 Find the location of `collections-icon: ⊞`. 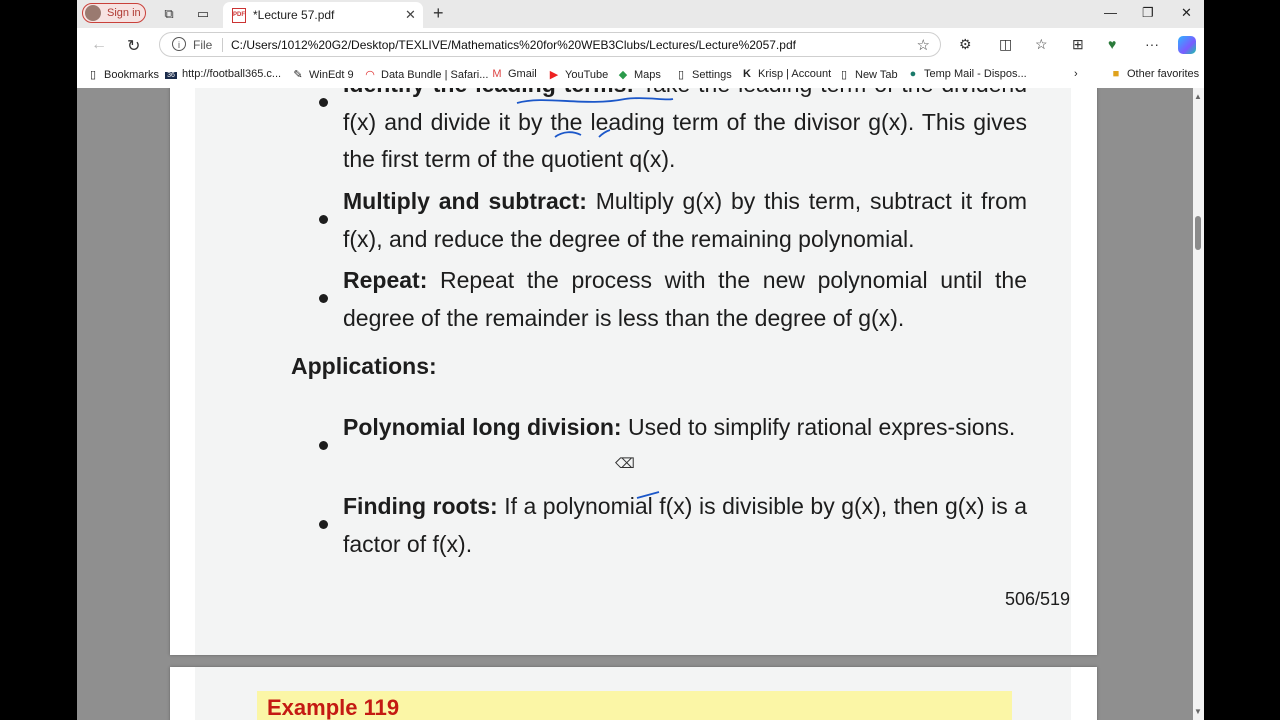

collections-icon: ⊞ is located at coordinates (1078, 44).